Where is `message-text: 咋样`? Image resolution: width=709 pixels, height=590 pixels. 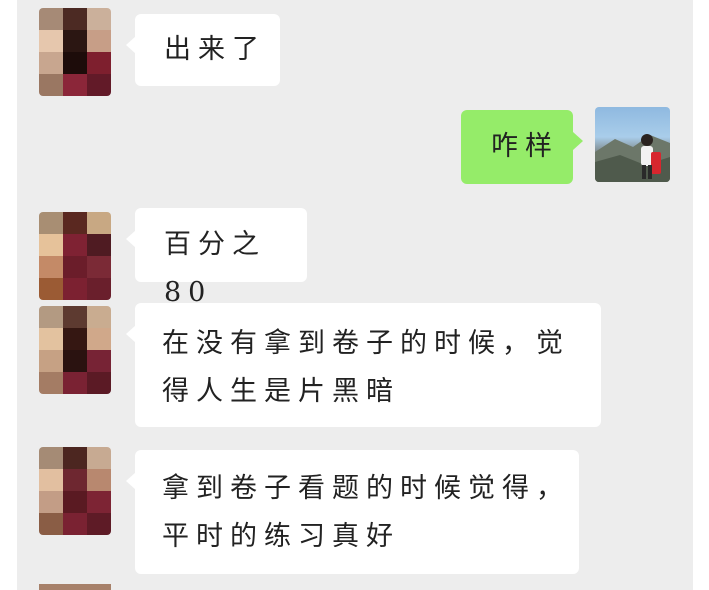
message-text: 咋样 is located at coordinates (525, 146).